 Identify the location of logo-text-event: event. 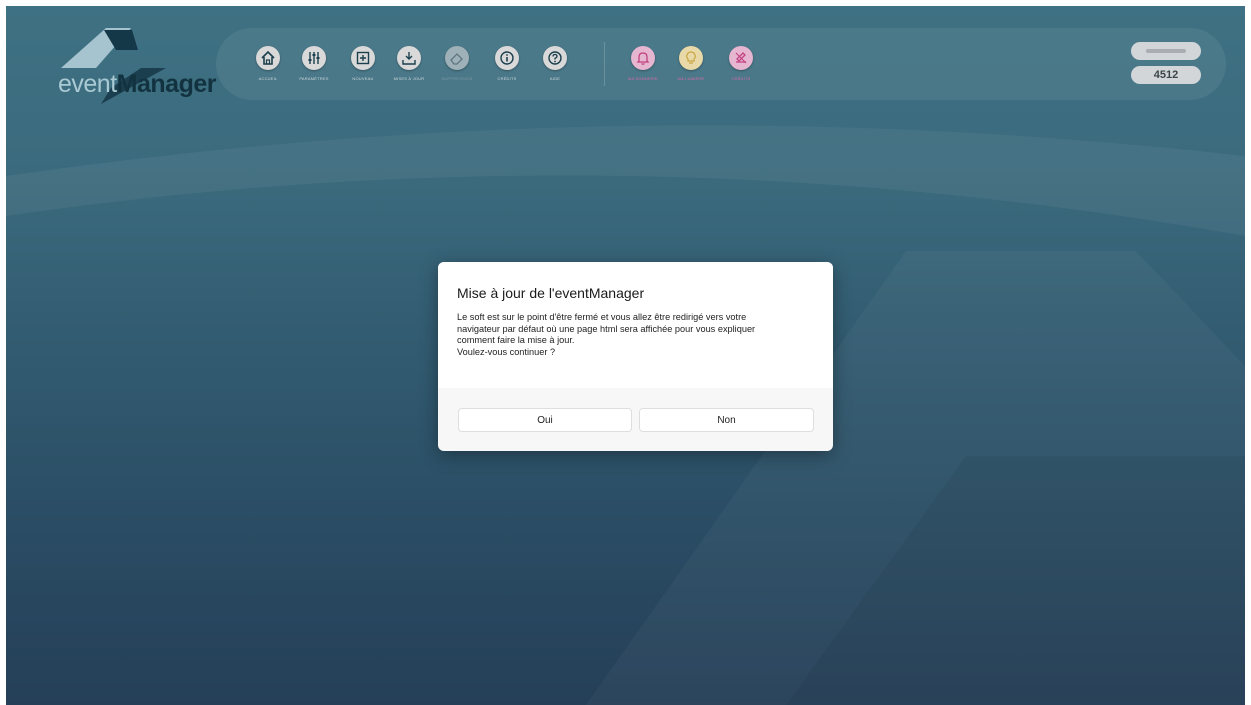
(87, 84).